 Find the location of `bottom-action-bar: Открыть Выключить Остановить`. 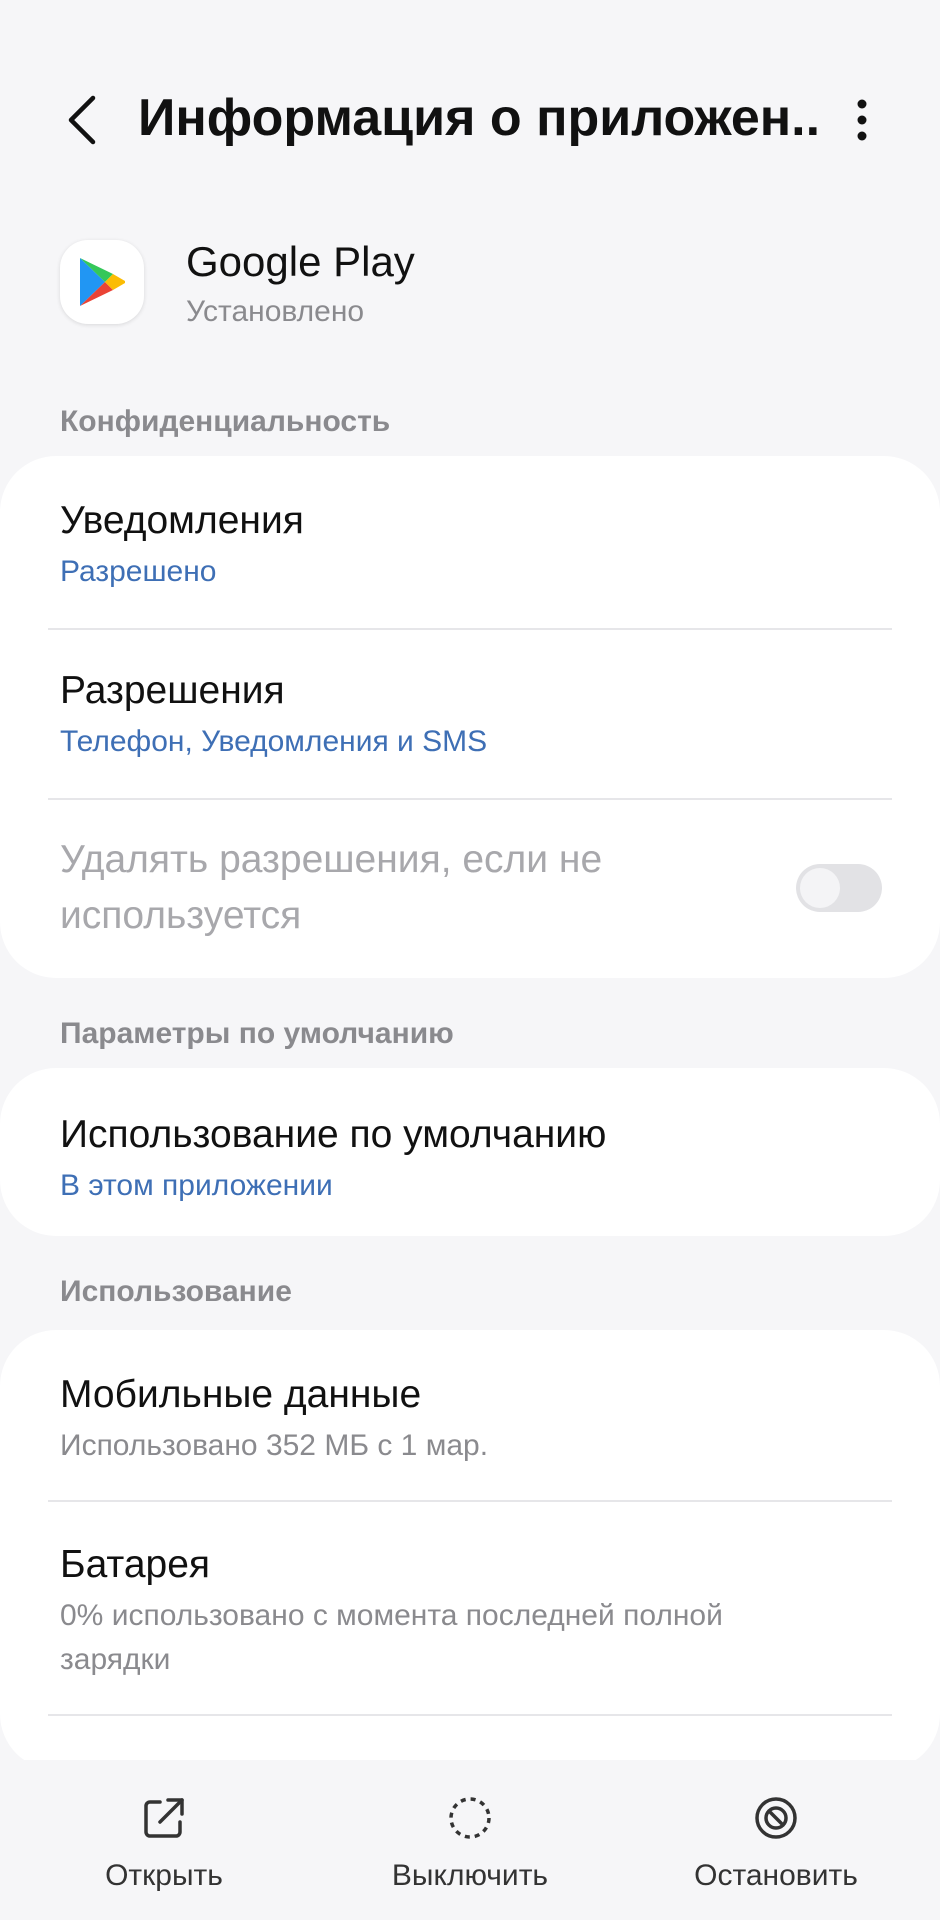

bottom-action-bar: Открыть Выключить Остановить is located at coordinates (470, 1840).